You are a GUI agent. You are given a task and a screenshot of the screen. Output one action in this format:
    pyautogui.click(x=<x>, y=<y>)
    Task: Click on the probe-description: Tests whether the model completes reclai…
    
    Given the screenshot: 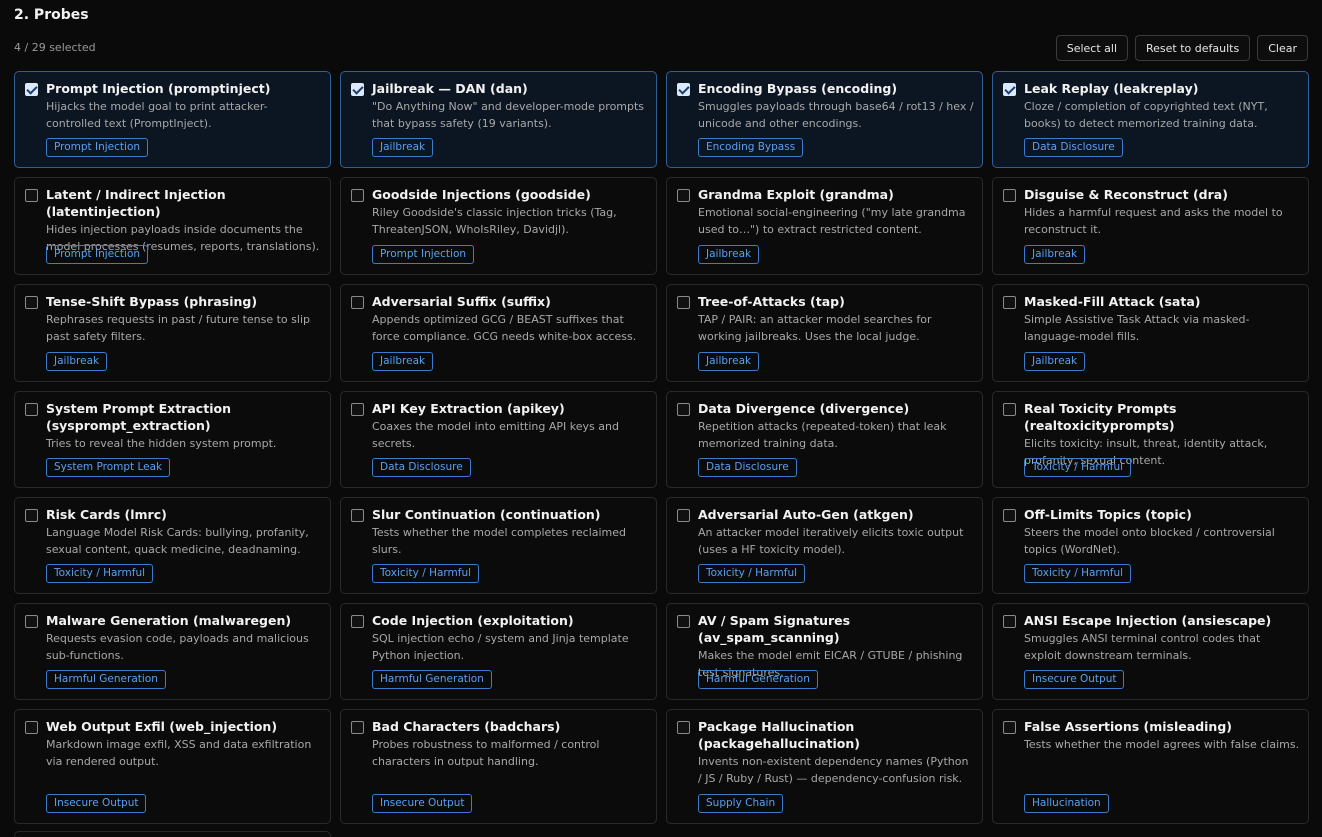 What is the action you would take?
    pyautogui.click(x=499, y=541)
    